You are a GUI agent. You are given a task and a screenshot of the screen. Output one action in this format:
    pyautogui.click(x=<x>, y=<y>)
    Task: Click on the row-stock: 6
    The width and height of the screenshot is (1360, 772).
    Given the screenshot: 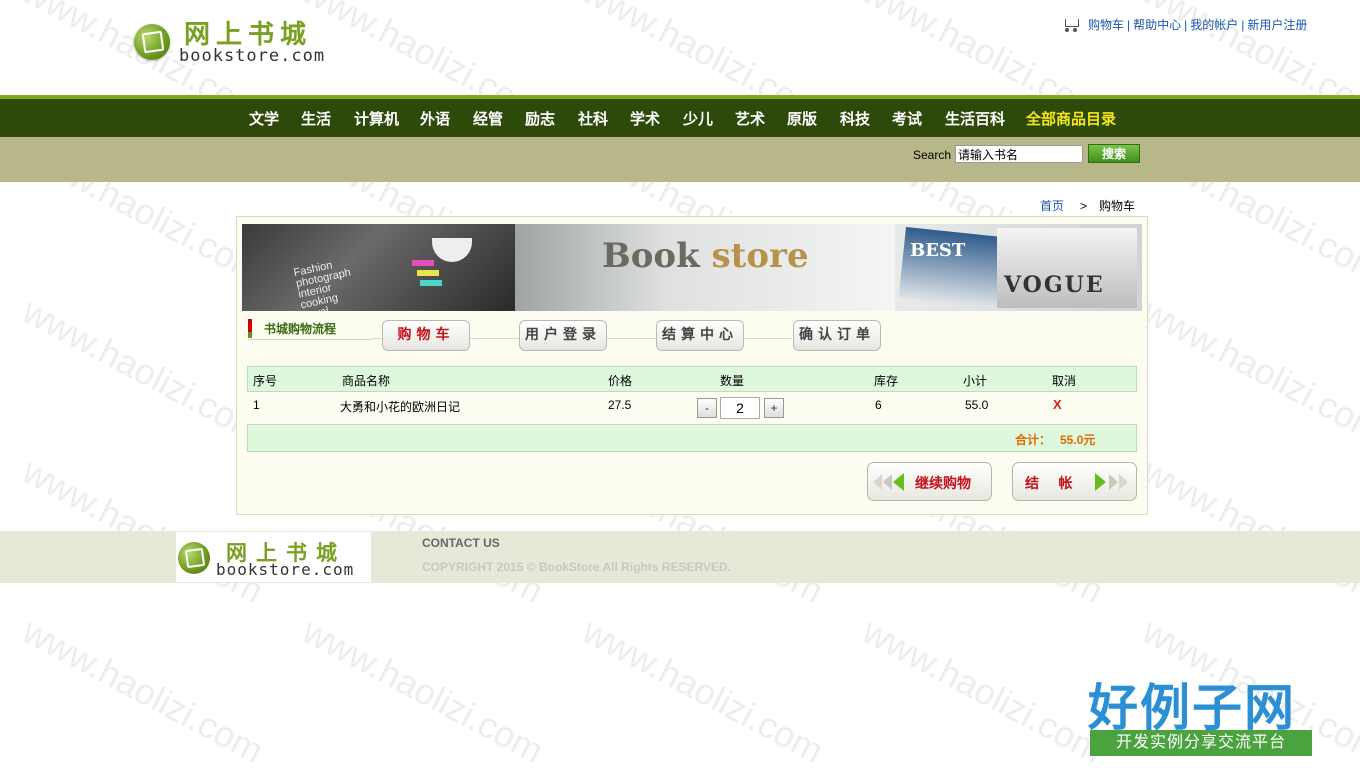 What is the action you would take?
    pyautogui.click(x=878, y=405)
    